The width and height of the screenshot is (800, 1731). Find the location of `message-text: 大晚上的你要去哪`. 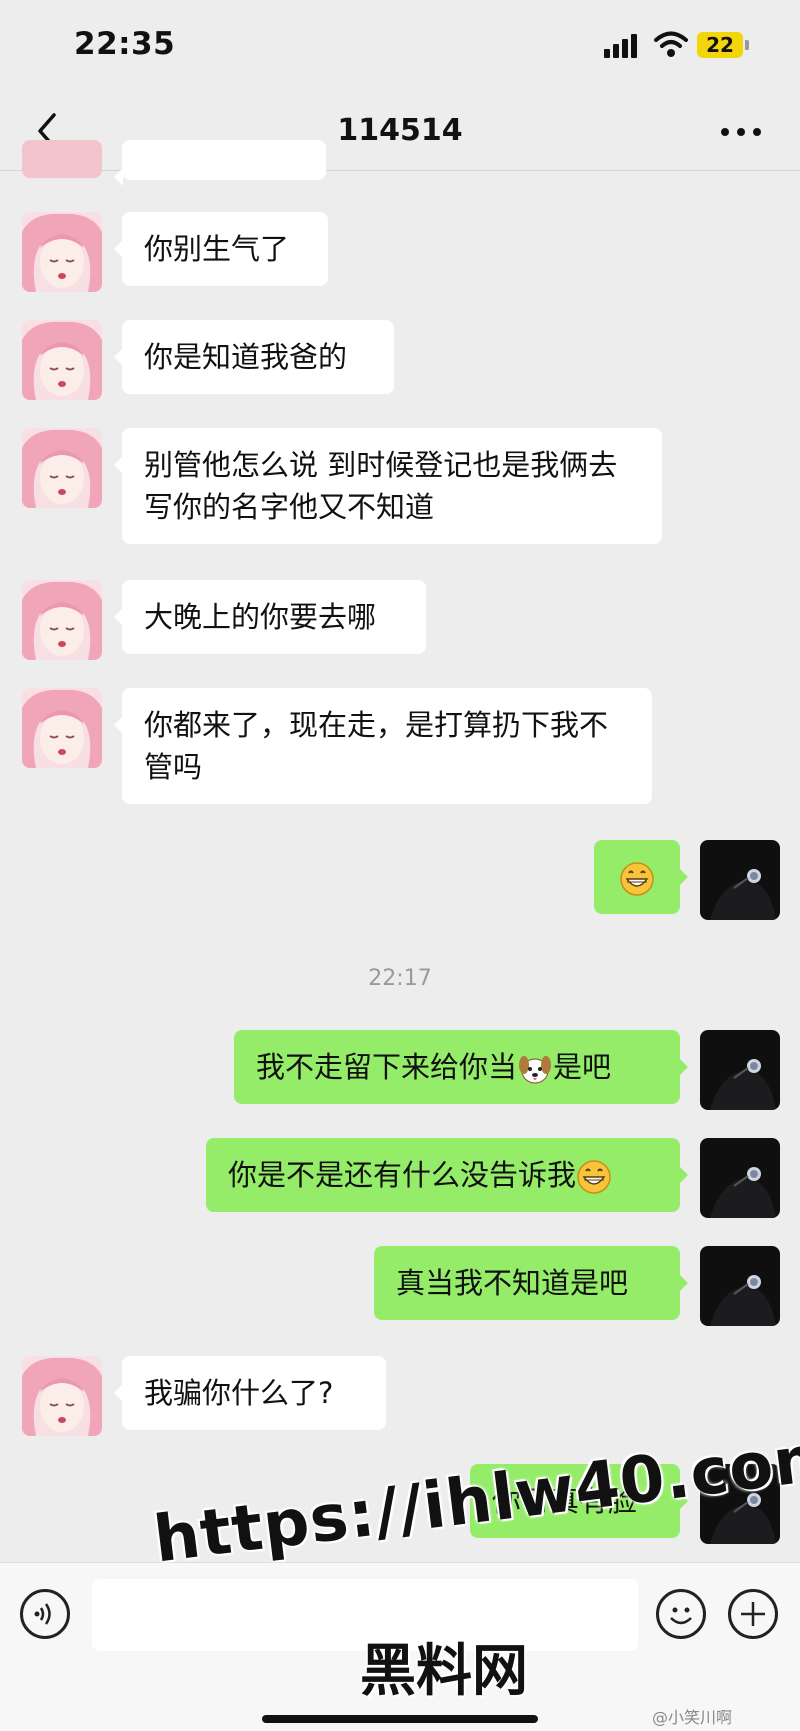

message-text: 大晚上的你要去哪 is located at coordinates (260, 617).